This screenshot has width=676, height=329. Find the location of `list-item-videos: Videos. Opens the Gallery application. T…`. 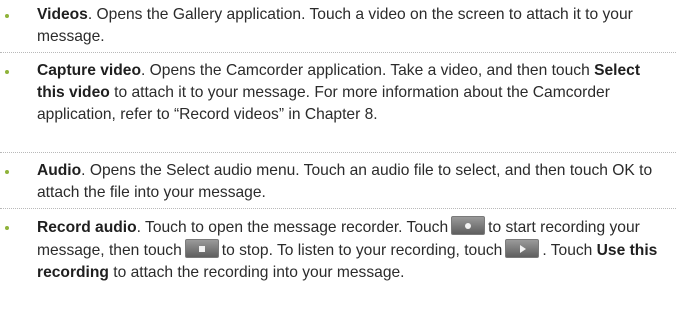

list-item-videos: Videos. Opens the Gallery application. T… is located at coordinates (338, 26).